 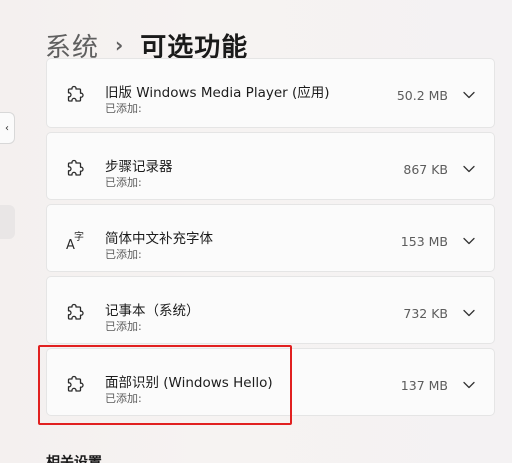 What do you see at coordinates (139, 167) in the screenshot?
I see `feature-title: 步骤记录器` at bounding box center [139, 167].